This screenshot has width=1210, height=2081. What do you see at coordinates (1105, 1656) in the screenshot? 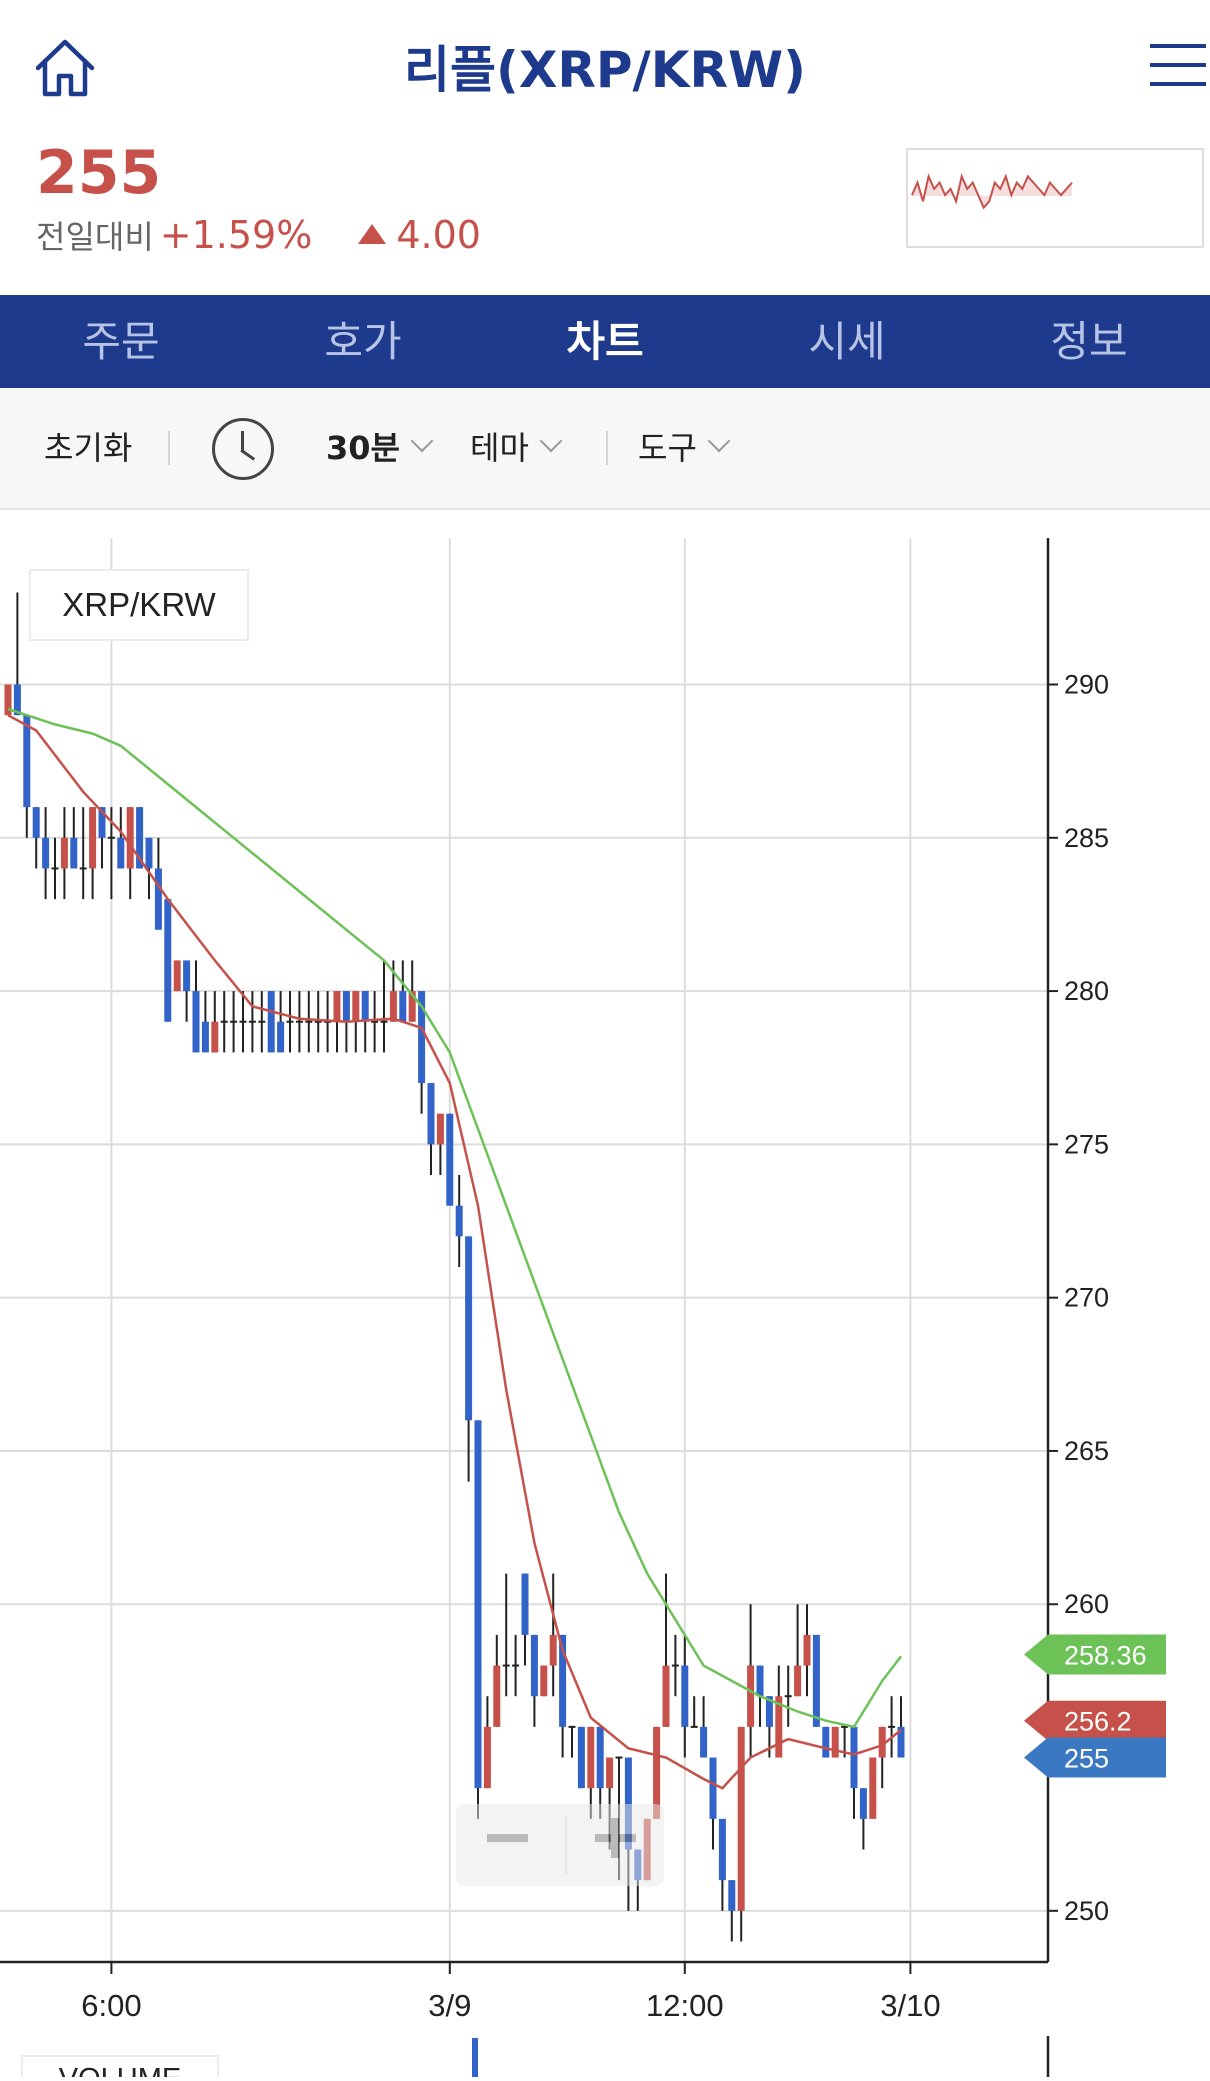
I see `price-tag-label: 258.36` at bounding box center [1105, 1656].